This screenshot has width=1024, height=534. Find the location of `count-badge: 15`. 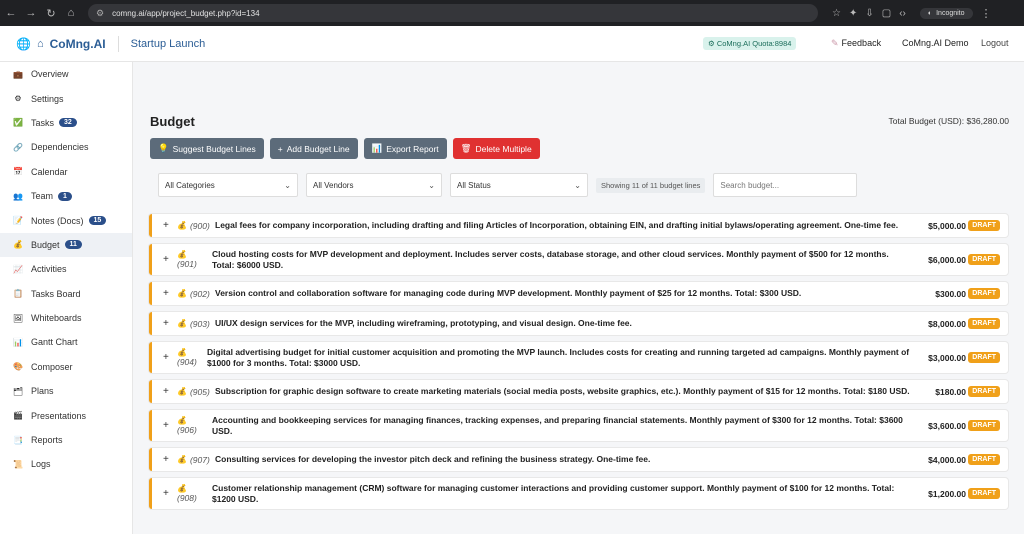

count-badge: 15 is located at coordinates (97, 221).